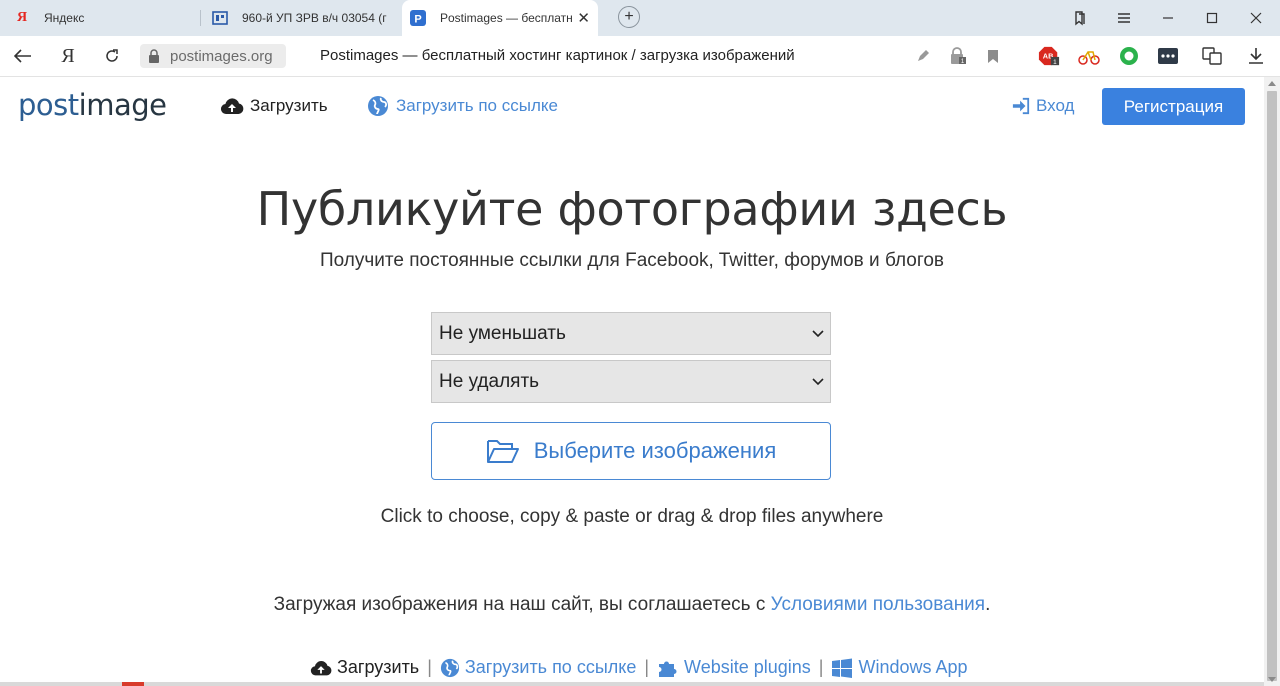 Image resolution: width=1280 pixels, height=686 pixels. I want to click on scrollbar, so click(1272, 381).